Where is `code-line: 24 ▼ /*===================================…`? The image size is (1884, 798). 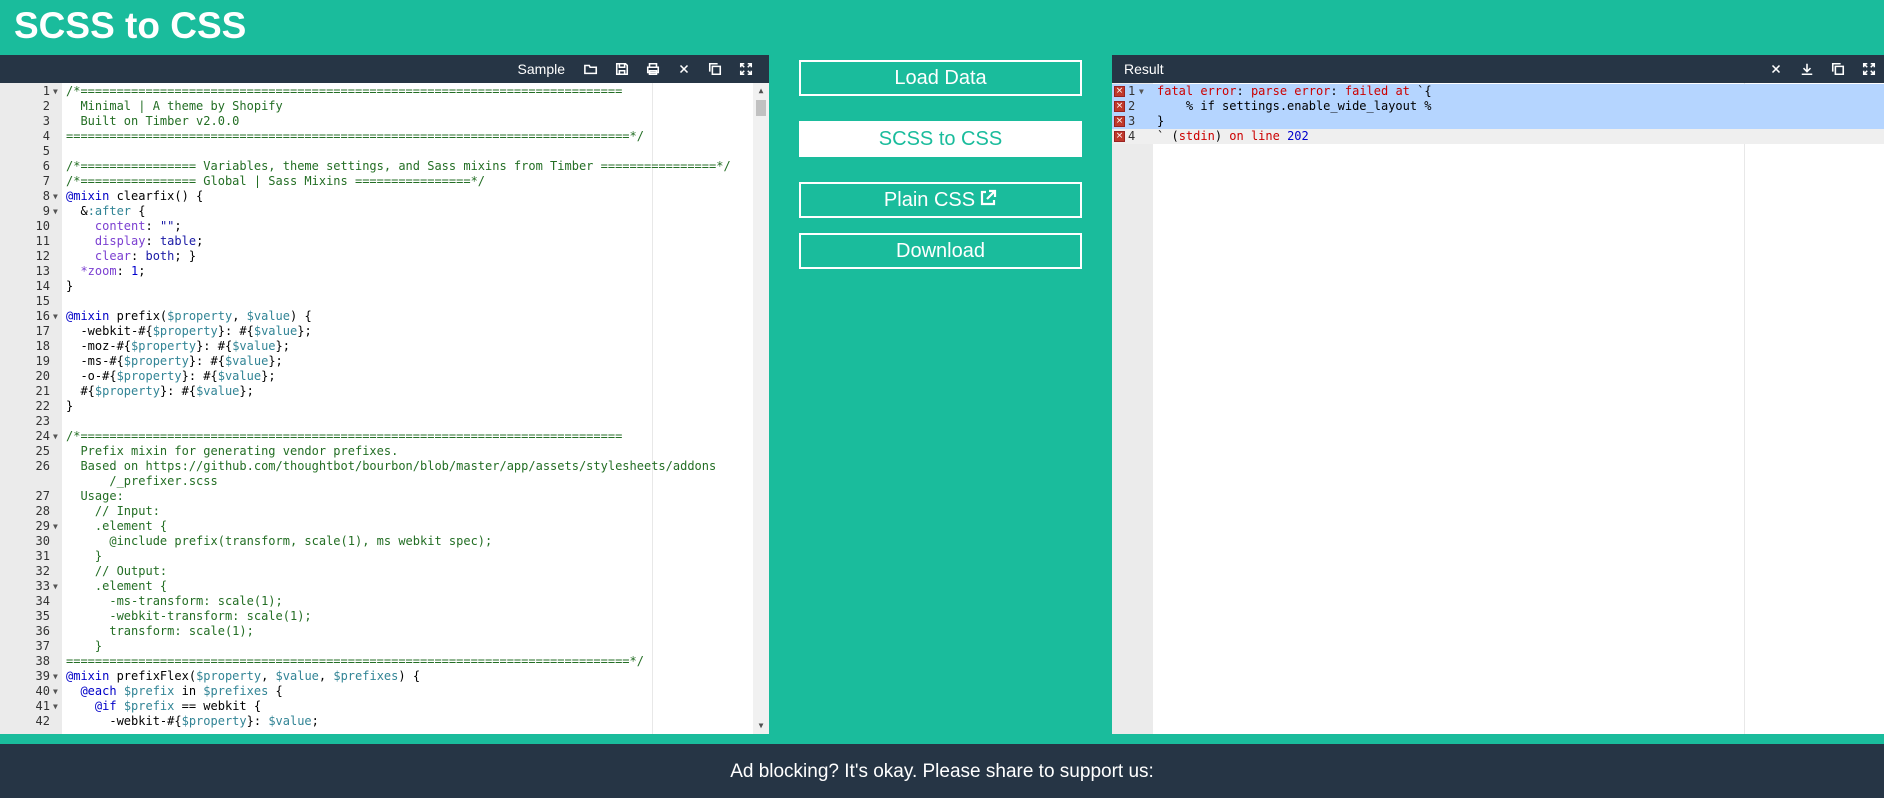 code-line: 24 ▼ /*===================================… is located at coordinates (376, 436).